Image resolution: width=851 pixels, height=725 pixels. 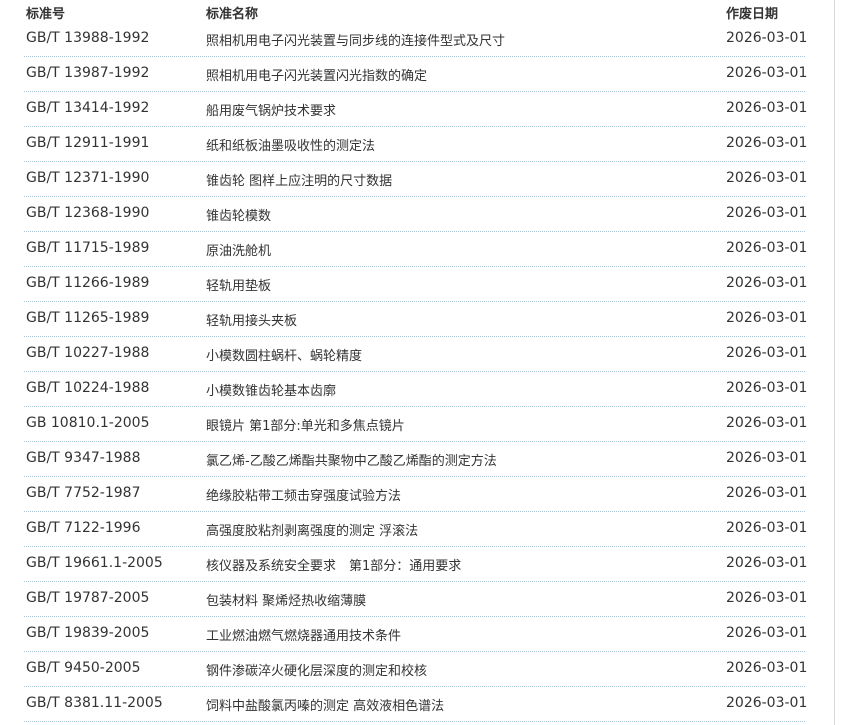 I want to click on column-header-date: 作废日期, so click(x=752, y=14).